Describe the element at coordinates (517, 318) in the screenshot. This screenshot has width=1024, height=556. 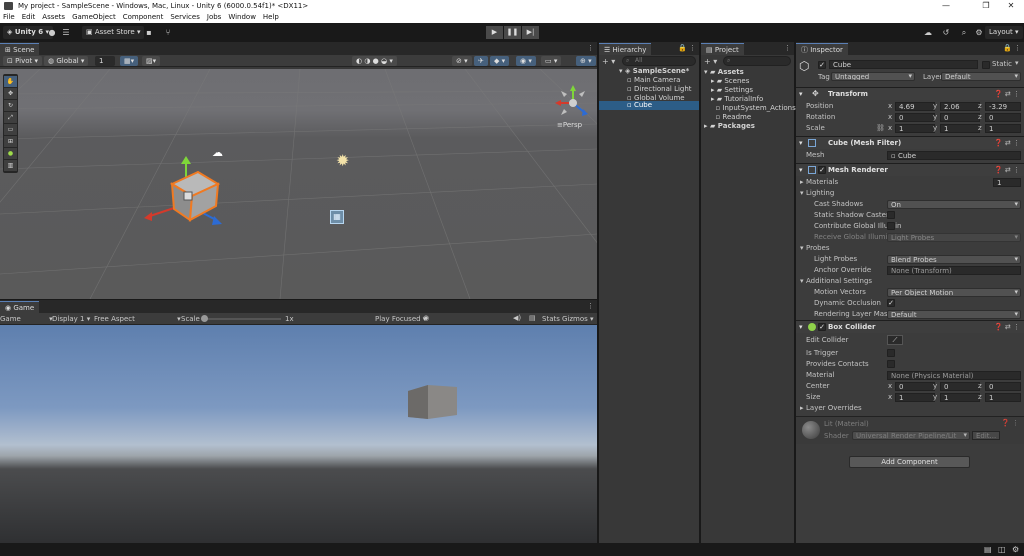
I see `mute-audio-icon: ◀)` at that location.